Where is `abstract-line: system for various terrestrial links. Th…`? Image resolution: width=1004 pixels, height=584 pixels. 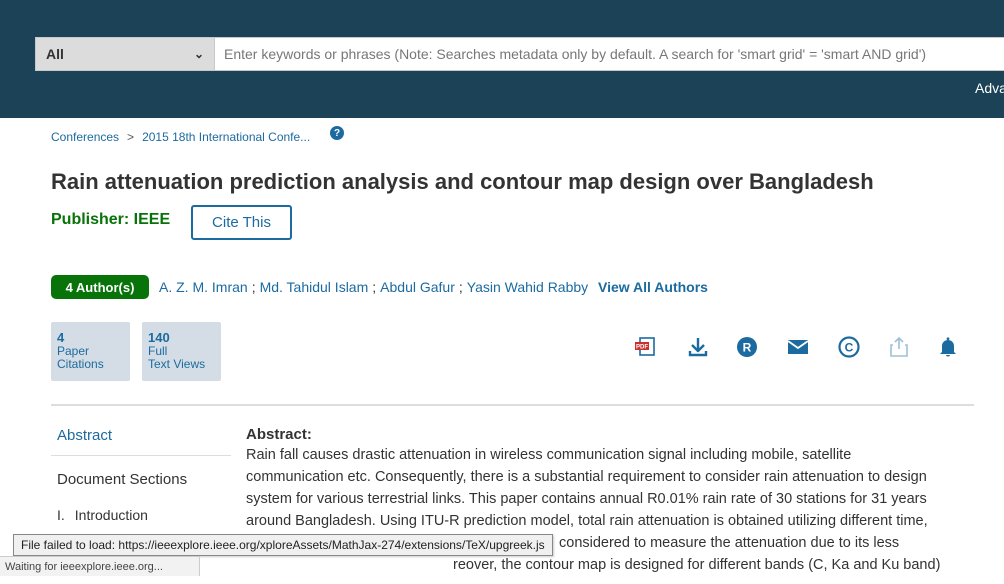 abstract-line: system for various terrestrial links. Th… is located at coordinates (586, 499).